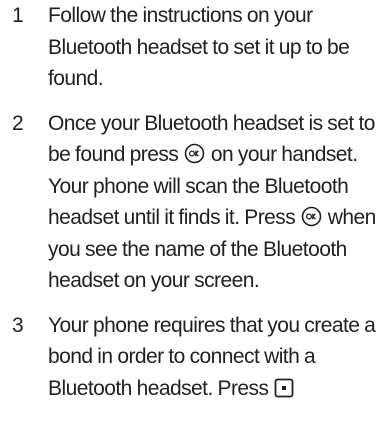 This screenshot has width=383, height=422. Describe the element at coordinates (18, 15) in the screenshot. I see `step-number: 1` at that location.